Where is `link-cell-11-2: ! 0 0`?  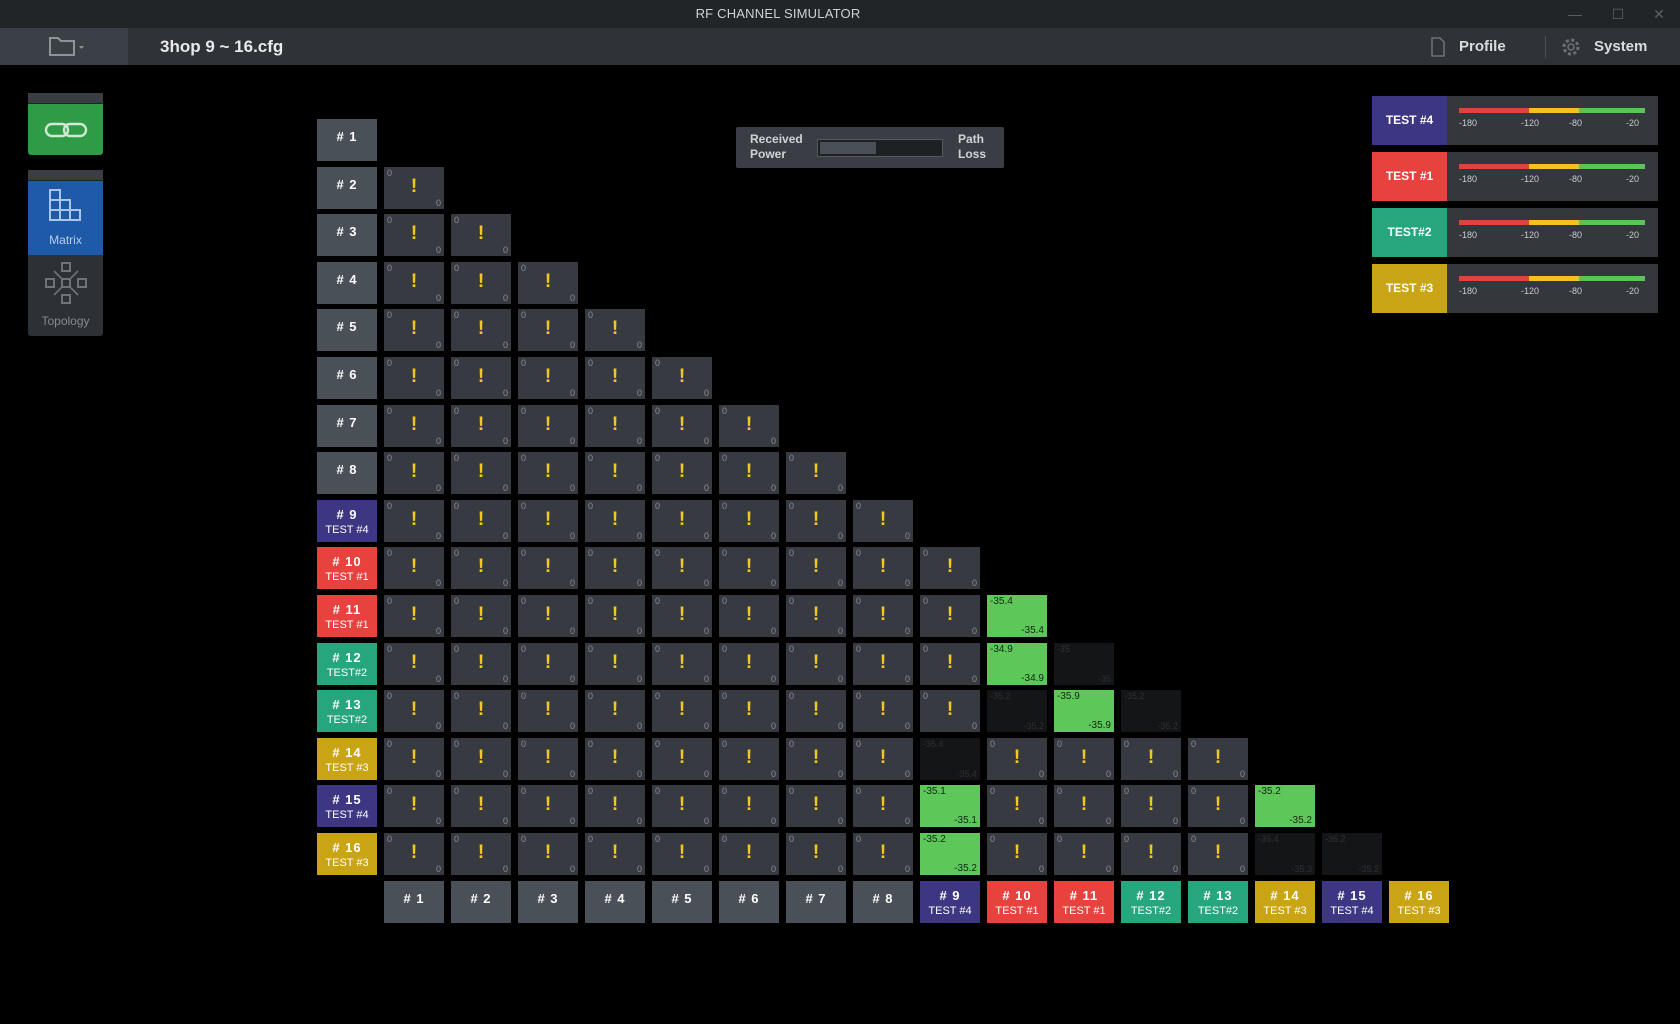 link-cell-11-2: ! 0 0 is located at coordinates (481, 616).